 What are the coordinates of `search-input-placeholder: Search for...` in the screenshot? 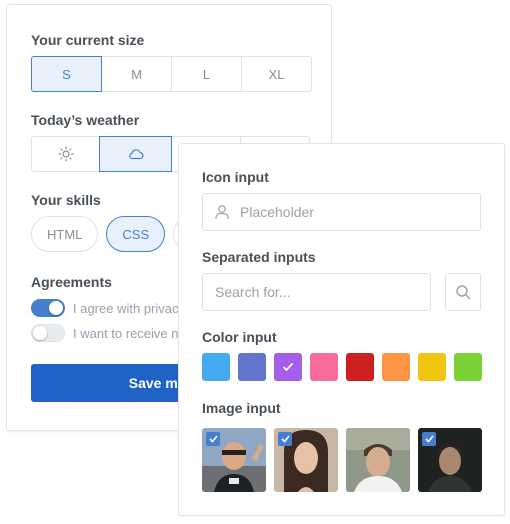 It's located at (253, 292).